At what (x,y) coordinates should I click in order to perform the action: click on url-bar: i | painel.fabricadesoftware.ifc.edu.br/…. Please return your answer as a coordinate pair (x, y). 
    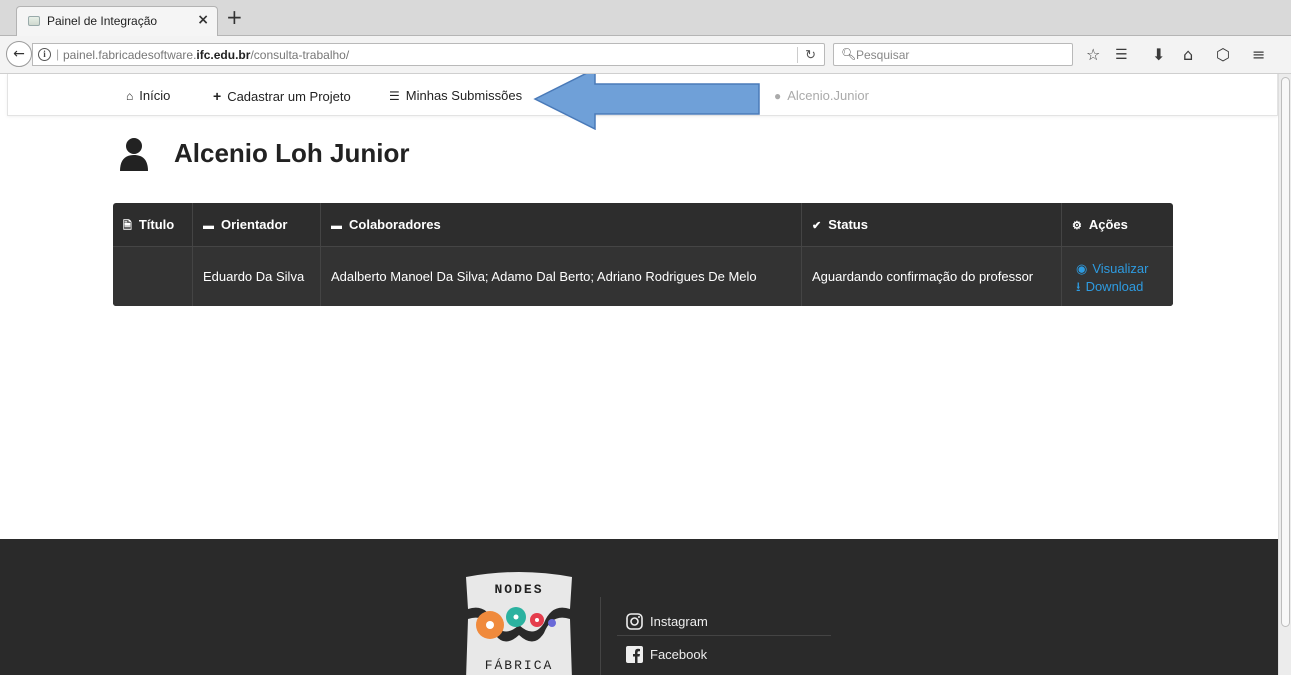
    Looking at the image, I should click on (428, 54).